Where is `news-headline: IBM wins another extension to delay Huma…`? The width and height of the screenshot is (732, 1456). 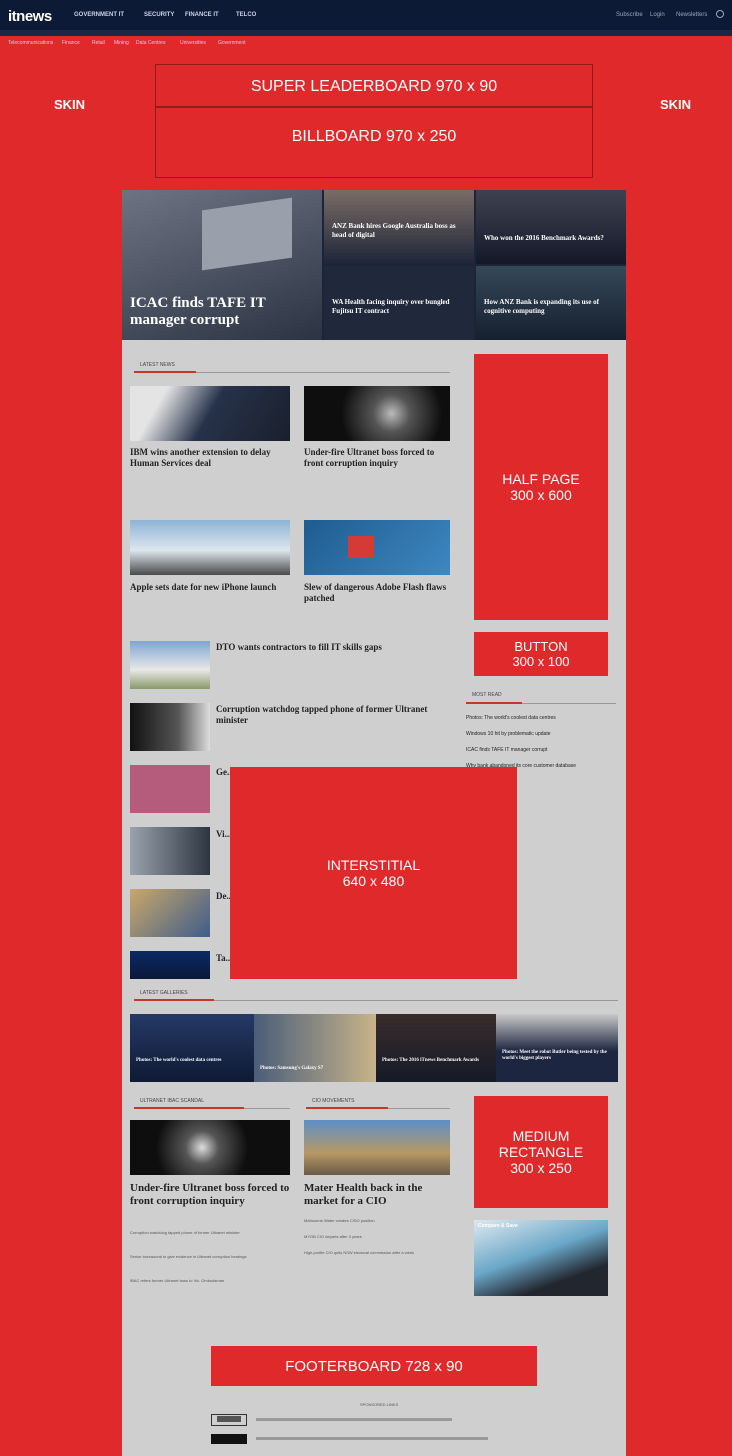
news-headline: IBM wins another extension to delay Huma… is located at coordinates (210, 458).